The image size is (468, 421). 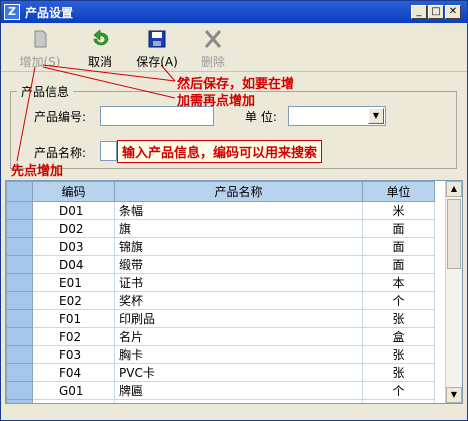 What do you see at coordinates (220, 151) in the screenshot?
I see `name-hint-annotation: 输入产品信息，编码可以用来搜索` at bounding box center [220, 151].